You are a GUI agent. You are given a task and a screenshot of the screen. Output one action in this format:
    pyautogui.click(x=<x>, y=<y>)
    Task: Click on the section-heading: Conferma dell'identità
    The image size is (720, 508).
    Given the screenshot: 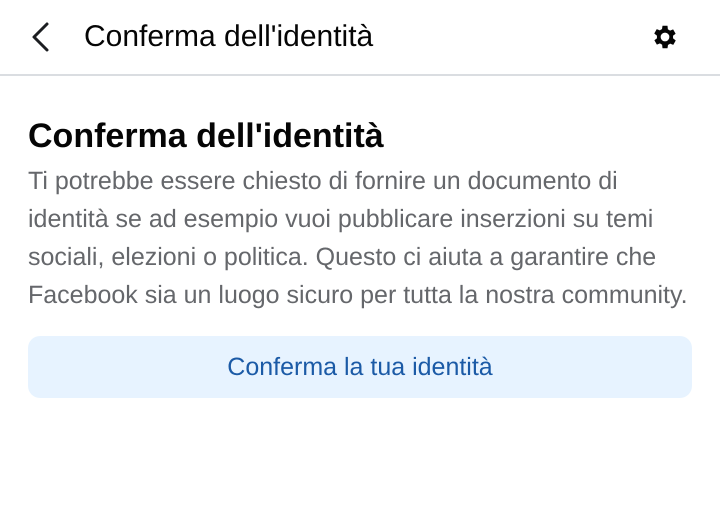 What is the action you would take?
    pyautogui.click(x=206, y=136)
    